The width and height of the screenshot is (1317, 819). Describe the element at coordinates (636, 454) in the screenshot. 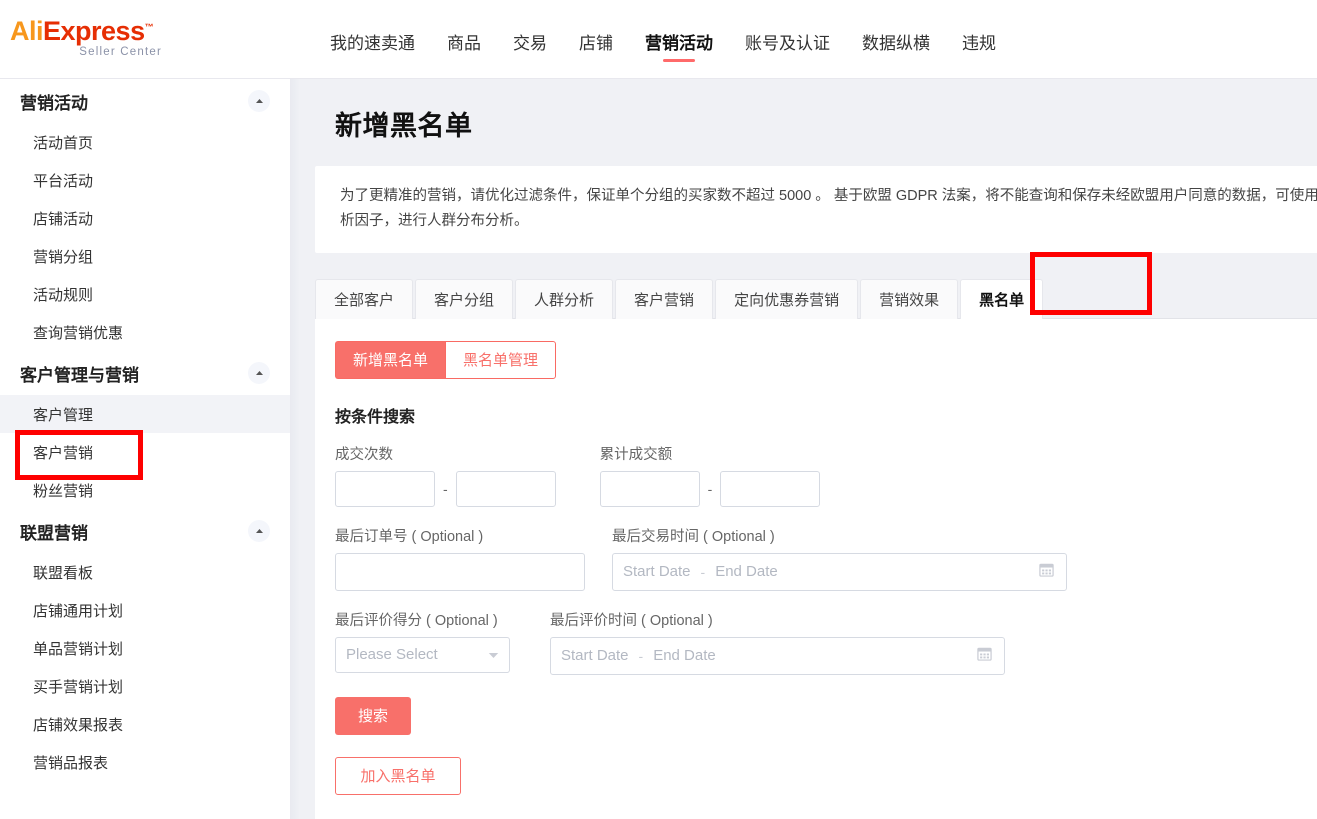

I see `total-amount-label: 累计成交额` at that location.